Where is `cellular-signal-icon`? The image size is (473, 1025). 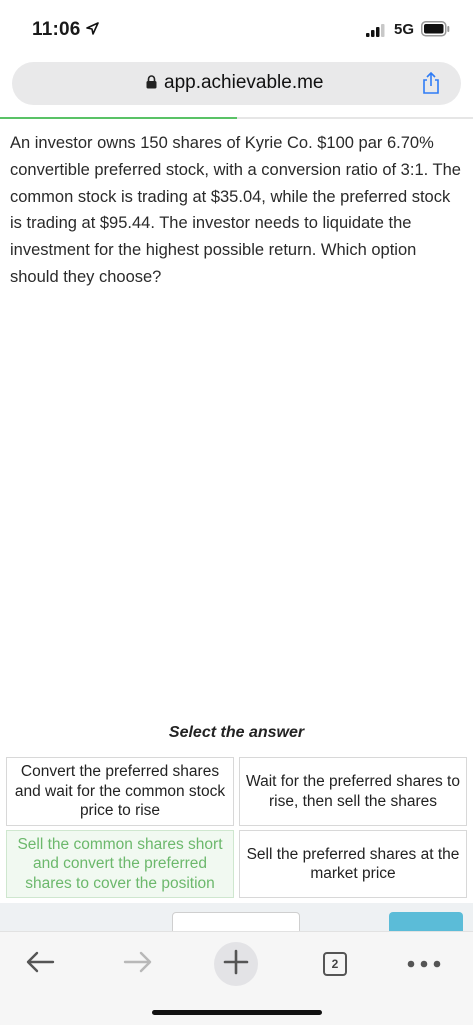
cellular-signal-icon is located at coordinates (376, 33).